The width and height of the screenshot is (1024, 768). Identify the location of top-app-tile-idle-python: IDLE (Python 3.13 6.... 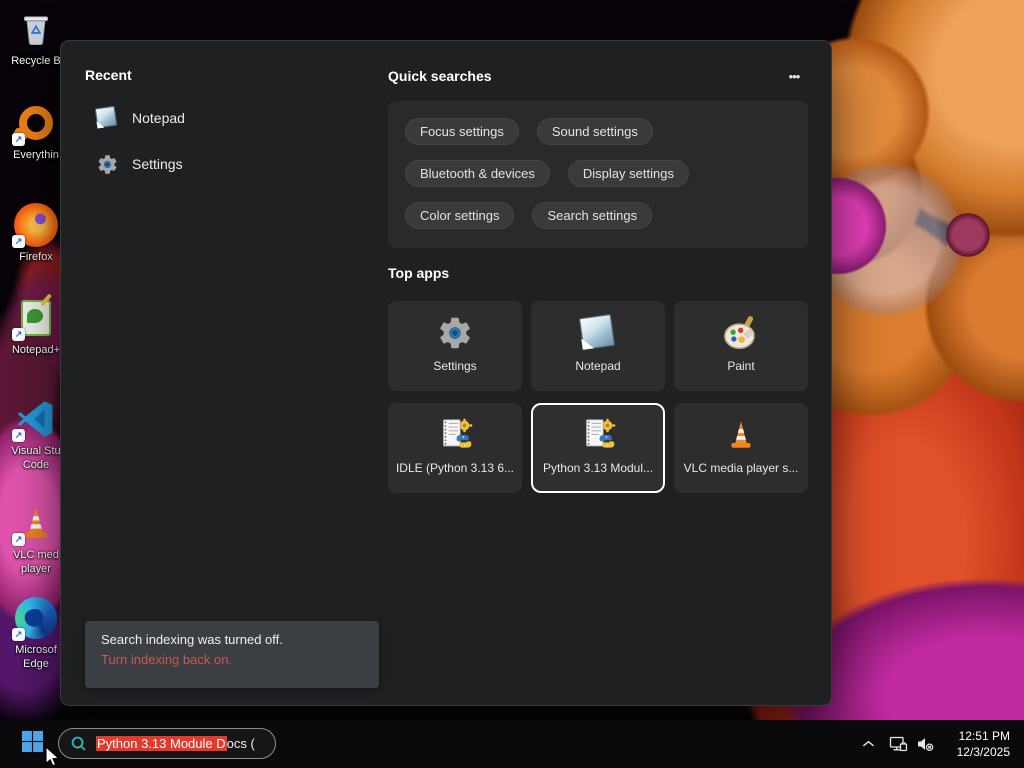
(455, 448).